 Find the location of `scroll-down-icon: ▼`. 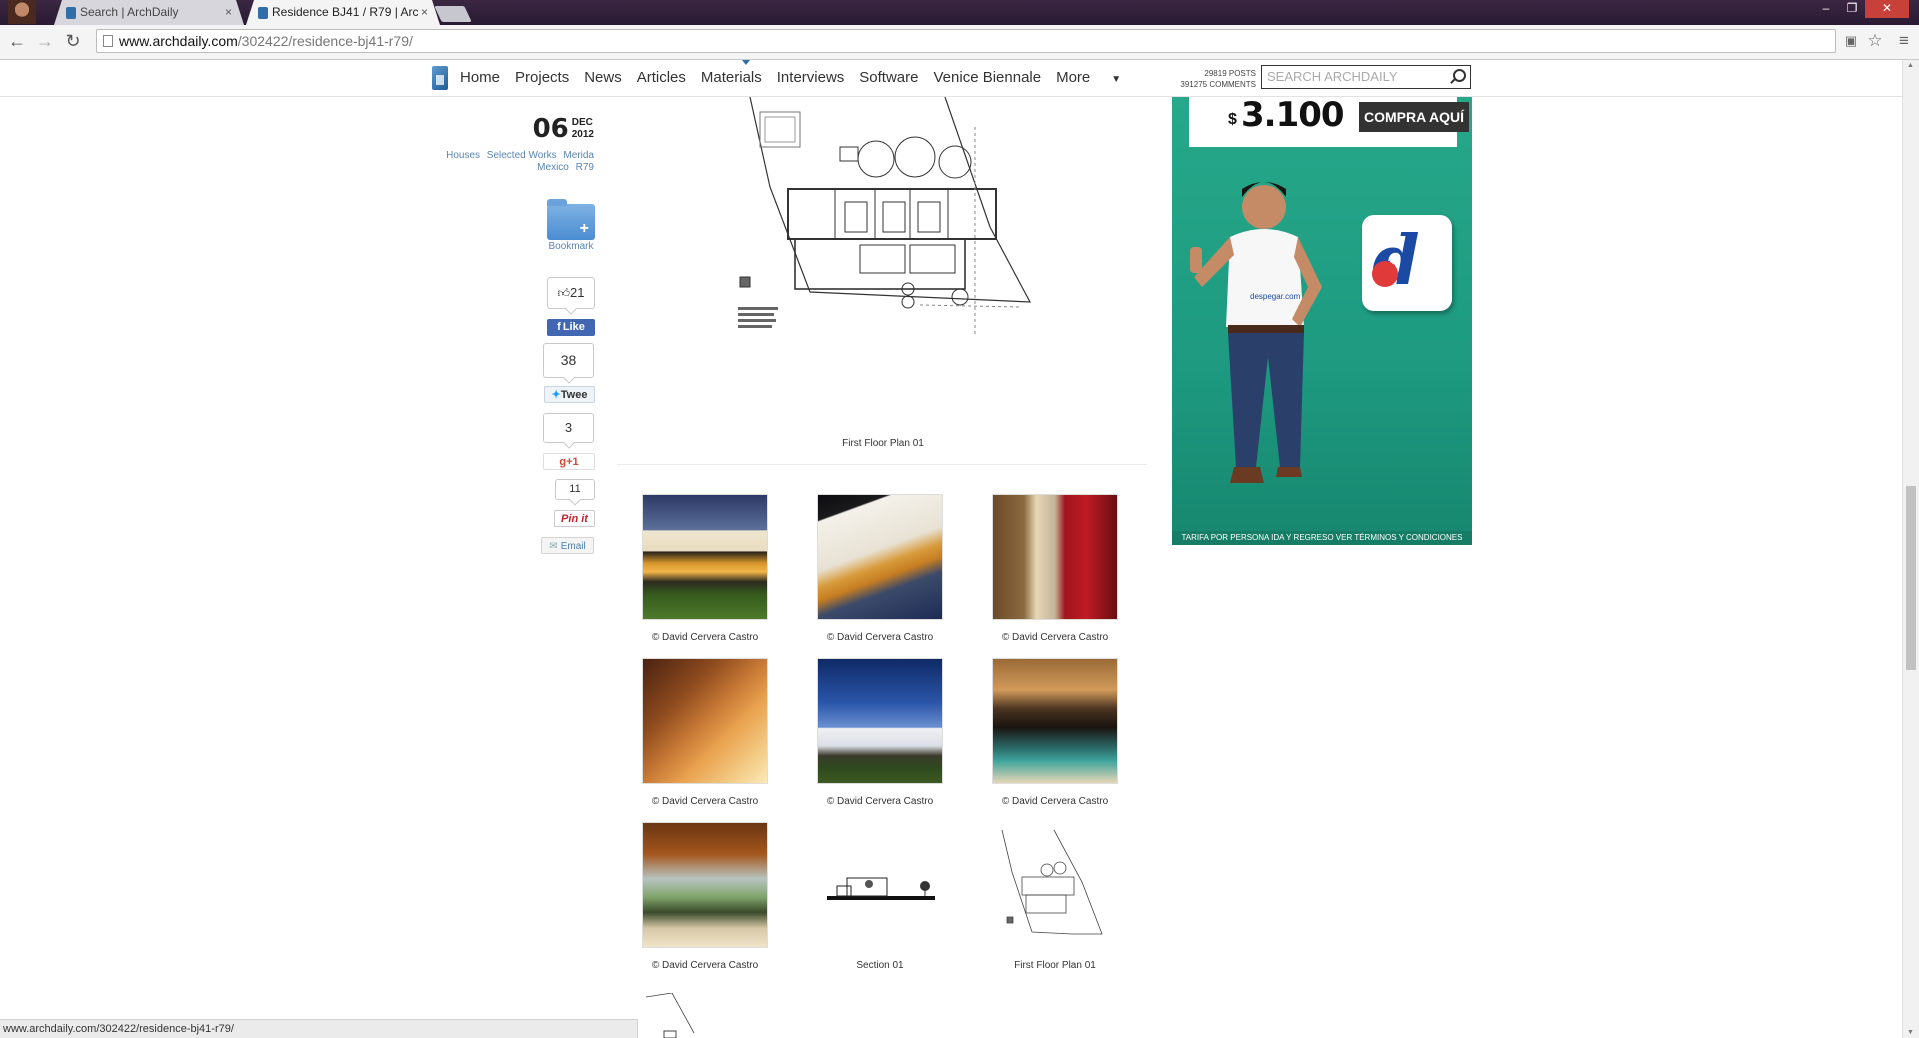

scroll-down-icon: ▼ is located at coordinates (1910, 1032).